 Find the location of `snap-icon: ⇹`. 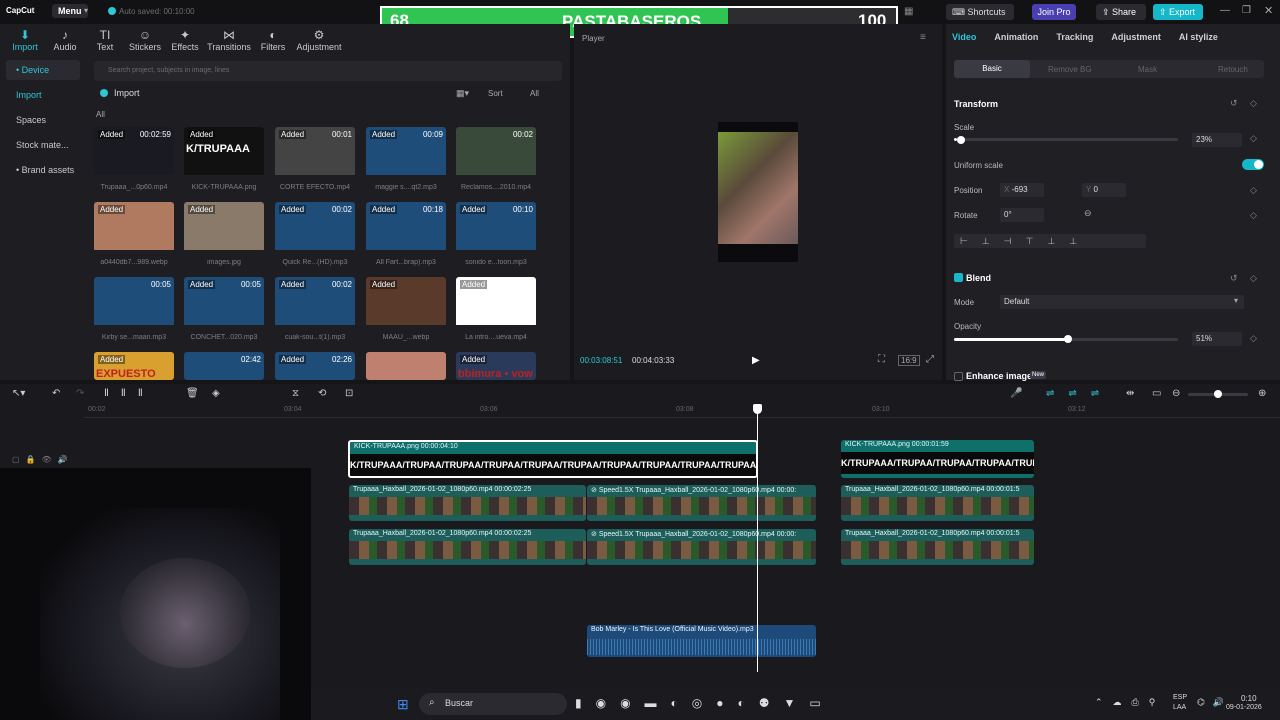

snap-icon: ⇹ is located at coordinates (1130, 393).